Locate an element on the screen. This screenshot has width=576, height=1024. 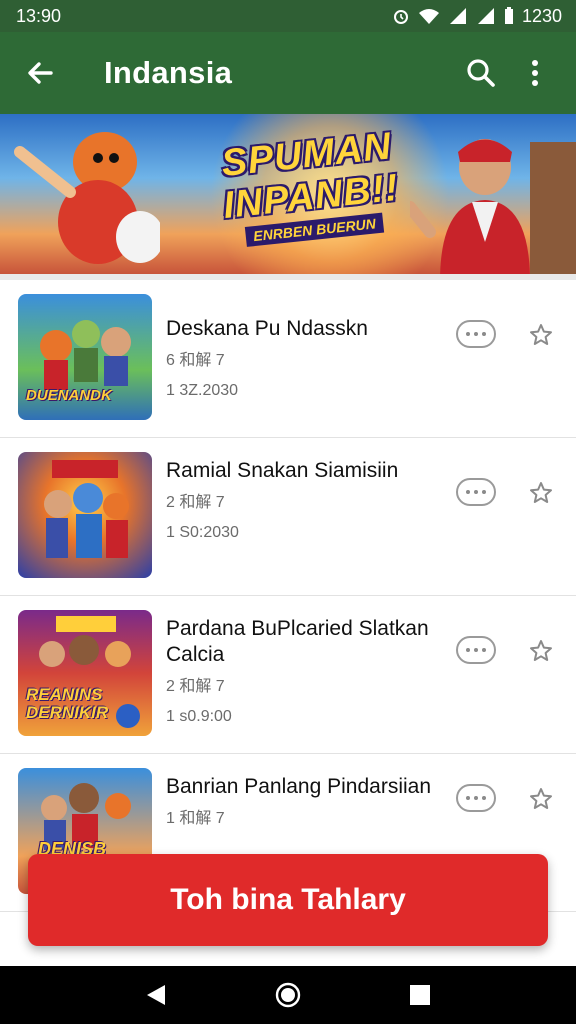
back-button is located at coordinates (40, 73).